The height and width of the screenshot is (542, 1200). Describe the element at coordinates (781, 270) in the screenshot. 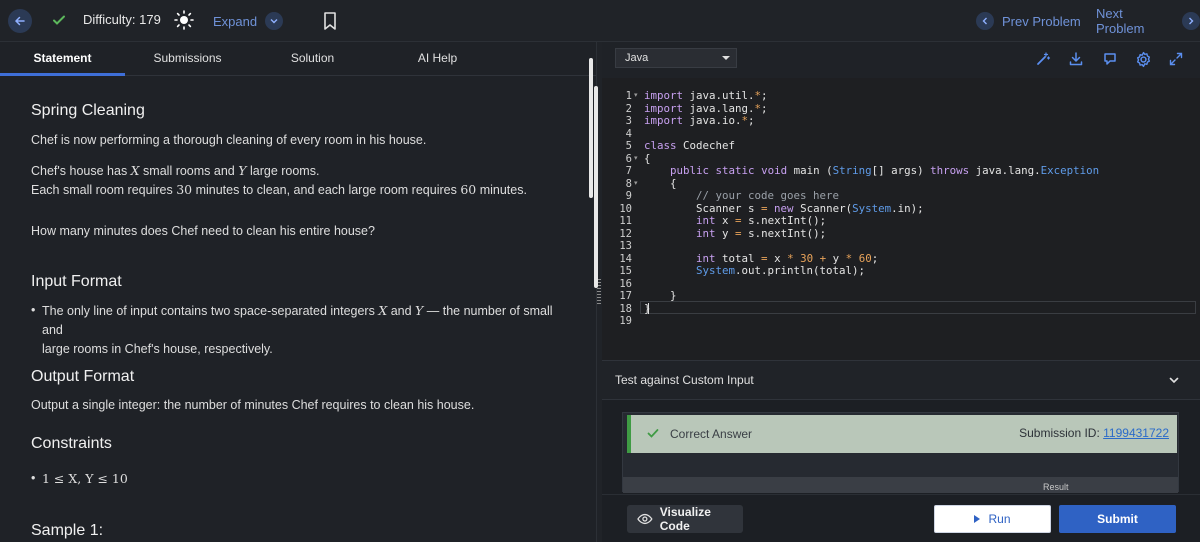

I see `code-line-15: System.out.println(total);` at that location.